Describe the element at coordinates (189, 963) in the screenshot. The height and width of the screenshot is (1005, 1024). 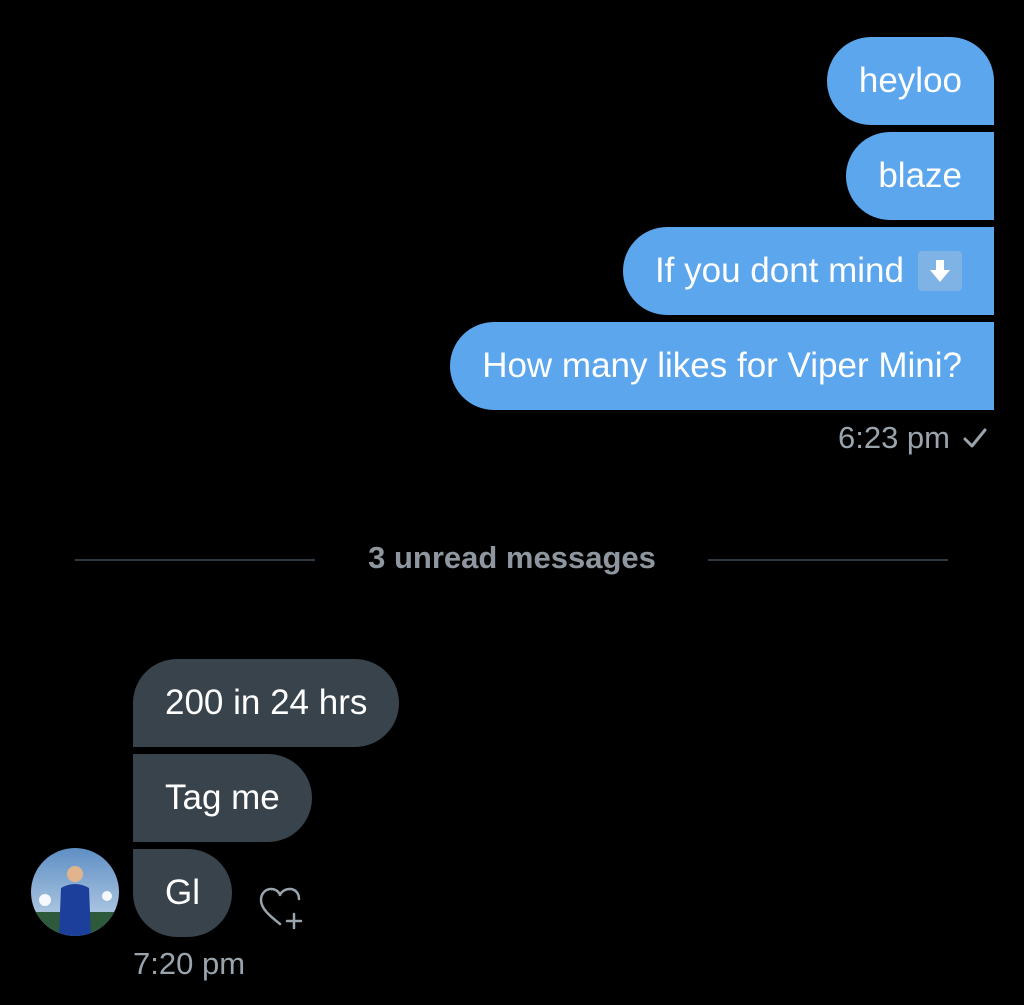
I see `message-timestamp: 7:20 pm` at that location.